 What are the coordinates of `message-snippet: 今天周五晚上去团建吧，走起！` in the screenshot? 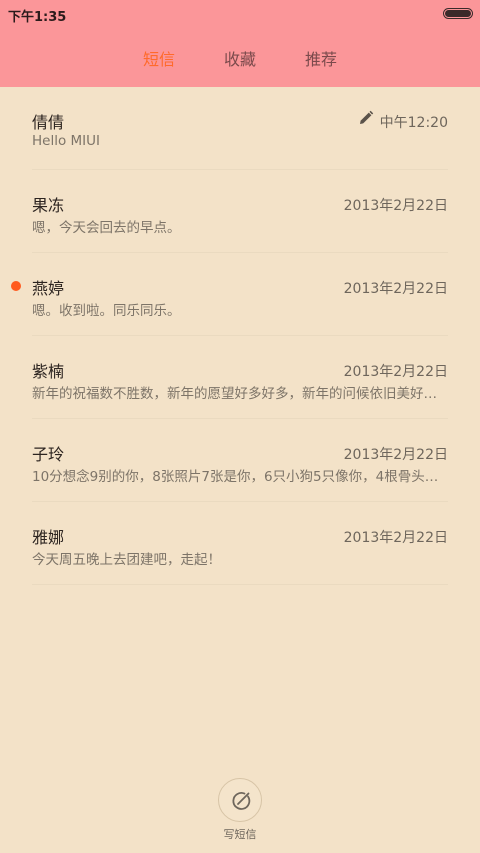 It's located at (126, 560).